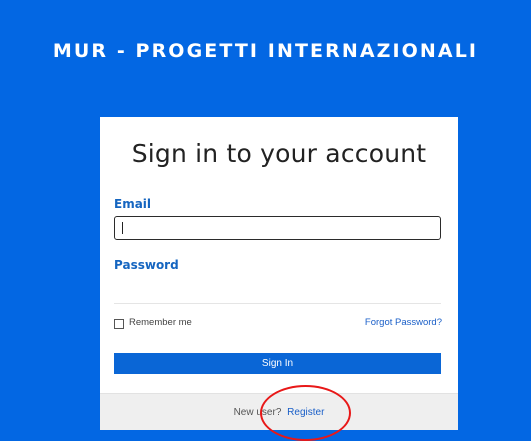 Image resolution: width=531 pixels, height=441 pixels. What do you see at coordinates (146, 265) in the screenshot?
I see `password-label: Password` at bounding box center [146, 265].